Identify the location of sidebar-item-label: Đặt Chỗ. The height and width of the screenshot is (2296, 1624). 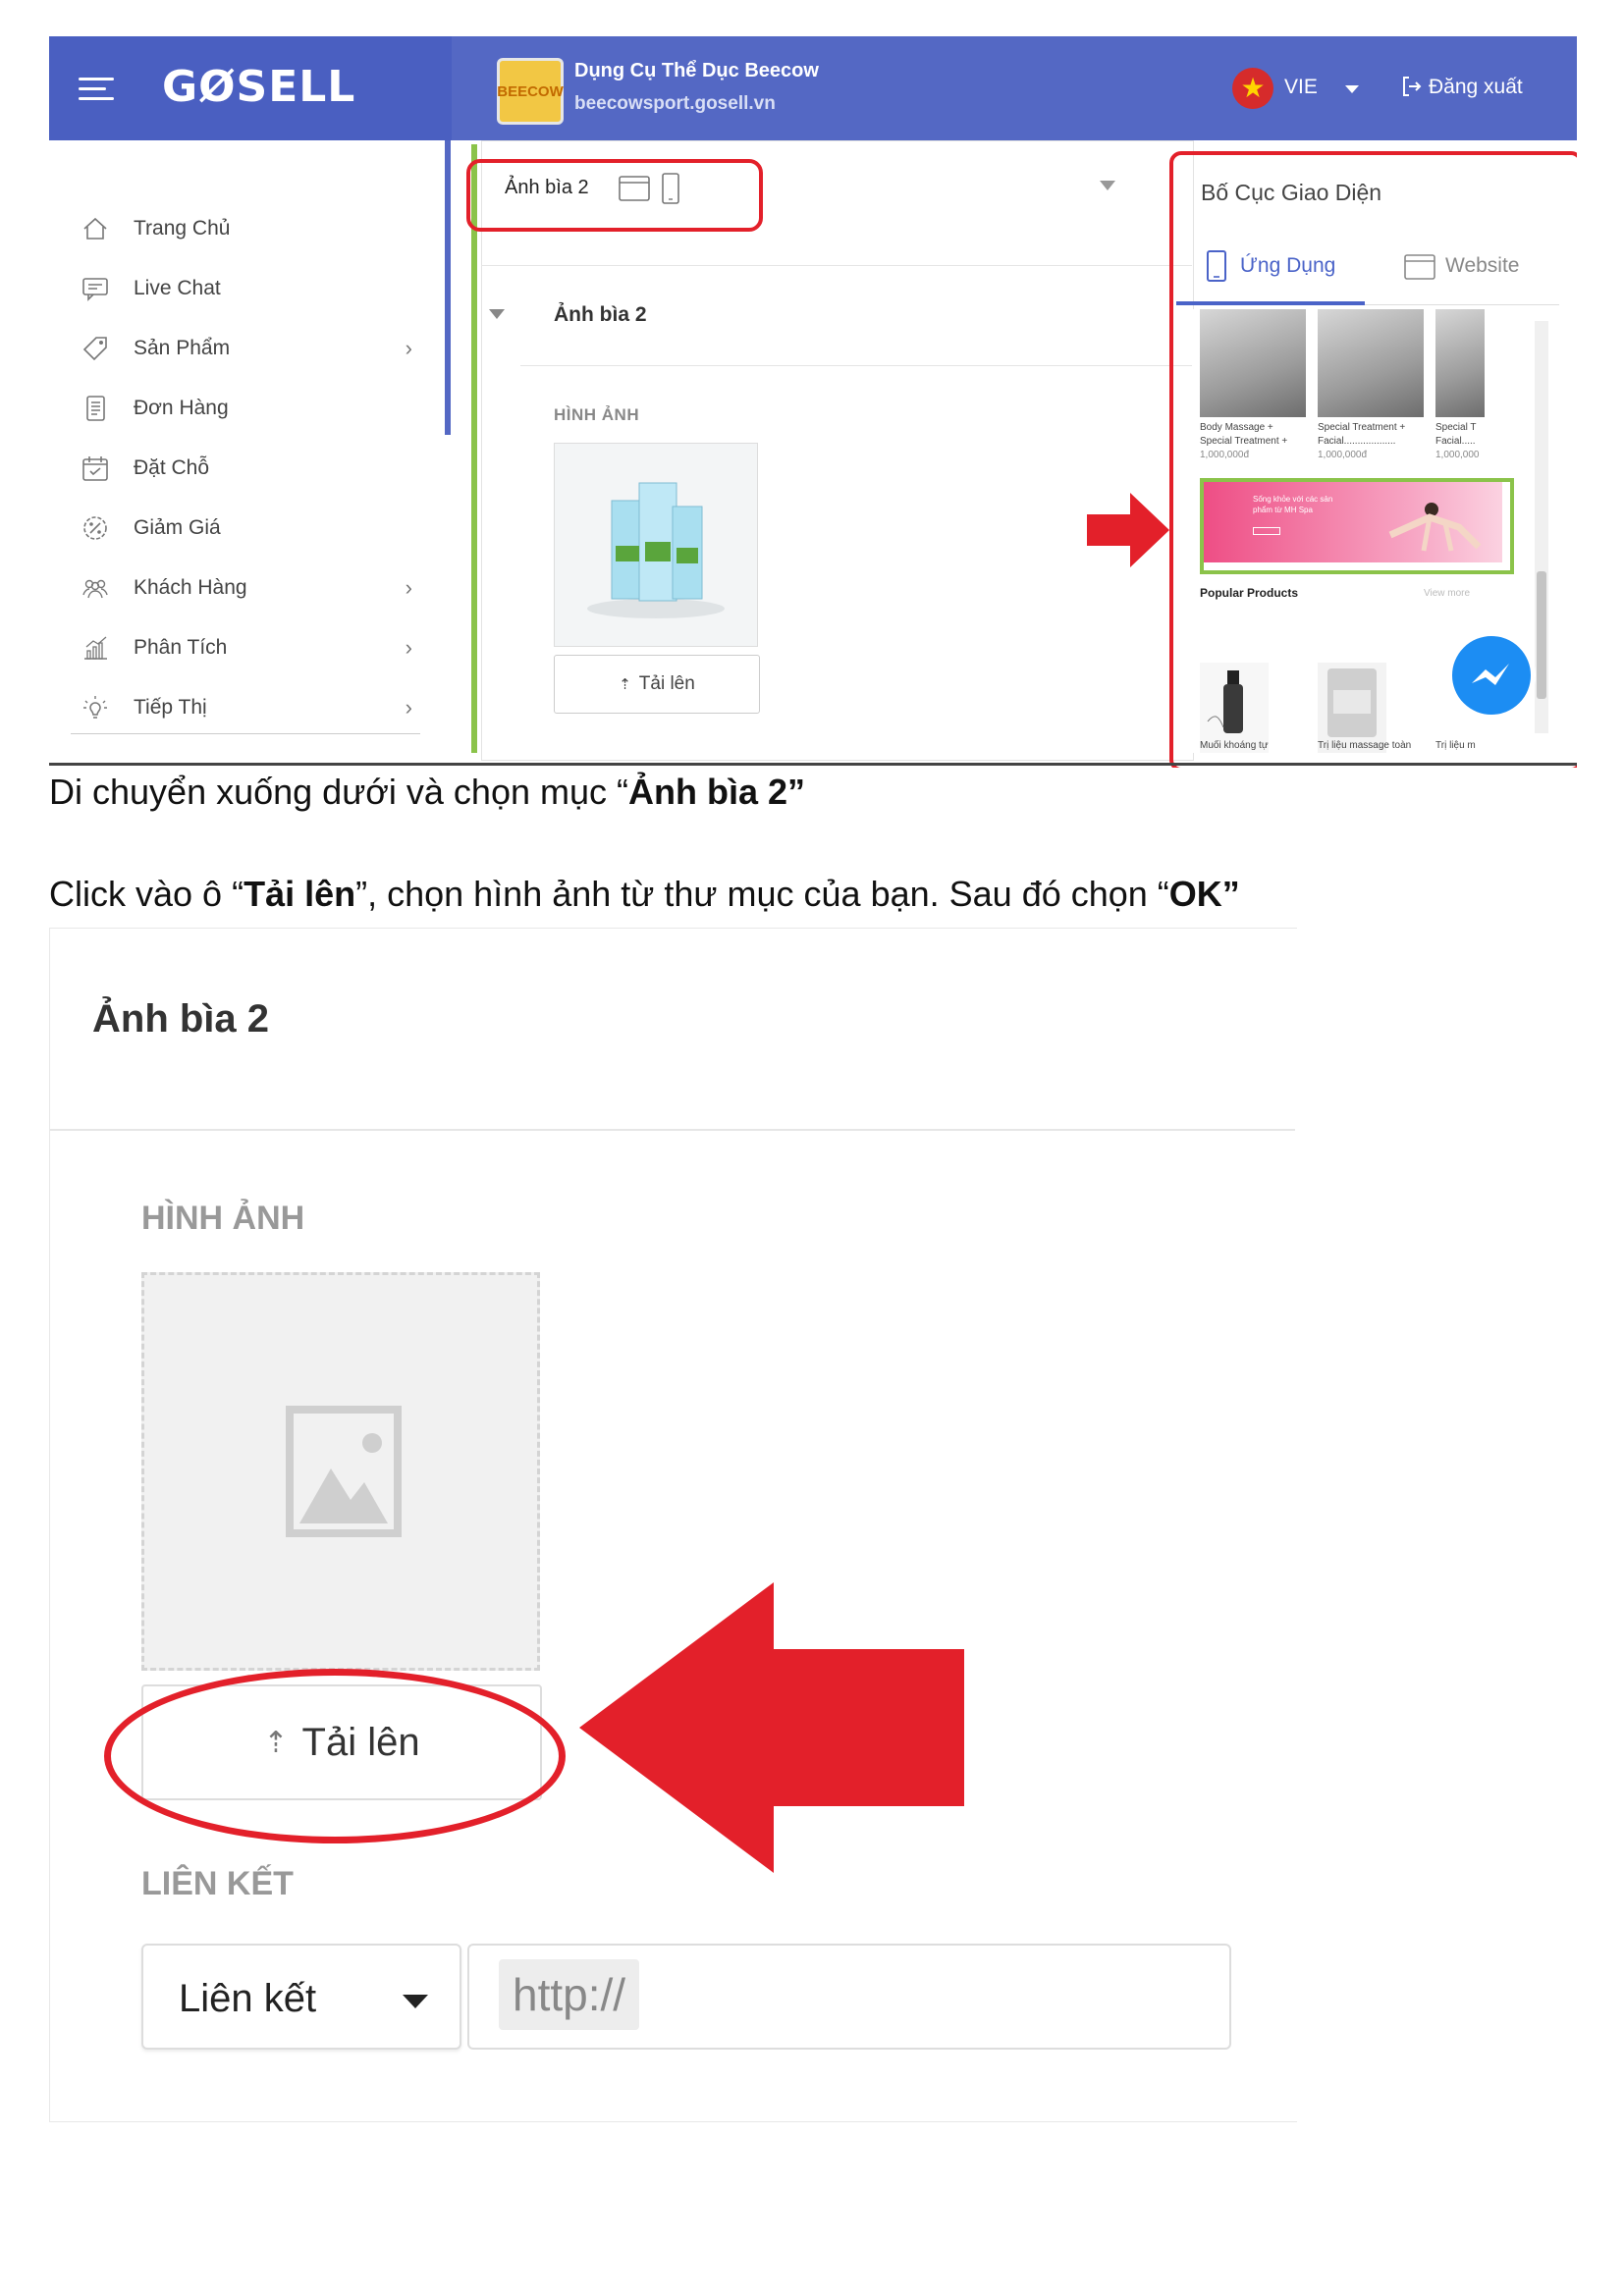
(172, 467).